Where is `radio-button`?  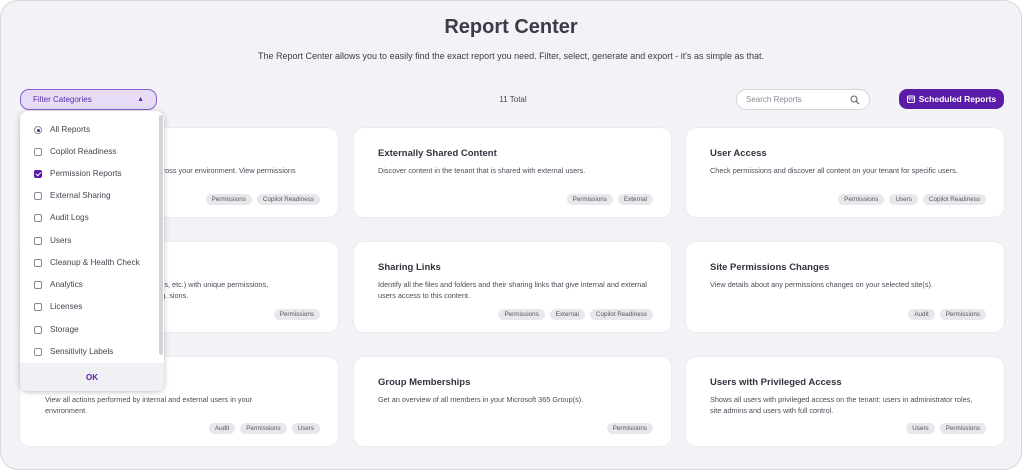
radio-button is located at coordinates (38, 129).